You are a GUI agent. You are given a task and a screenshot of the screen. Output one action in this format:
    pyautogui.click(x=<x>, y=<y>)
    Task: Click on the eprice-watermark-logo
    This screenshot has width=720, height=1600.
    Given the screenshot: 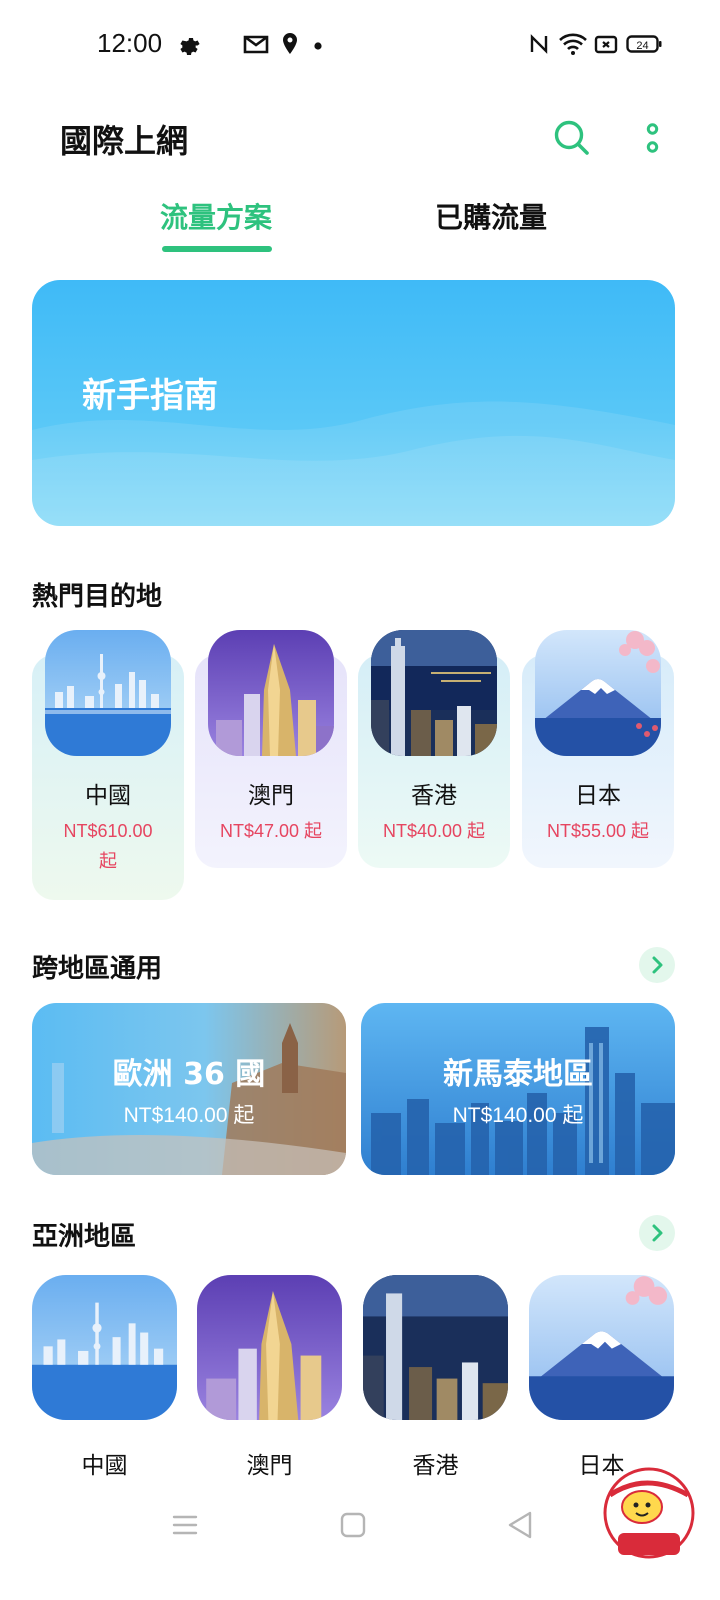 What is the action you would take?
    pyautogui.click(x=649, y=1513)
    